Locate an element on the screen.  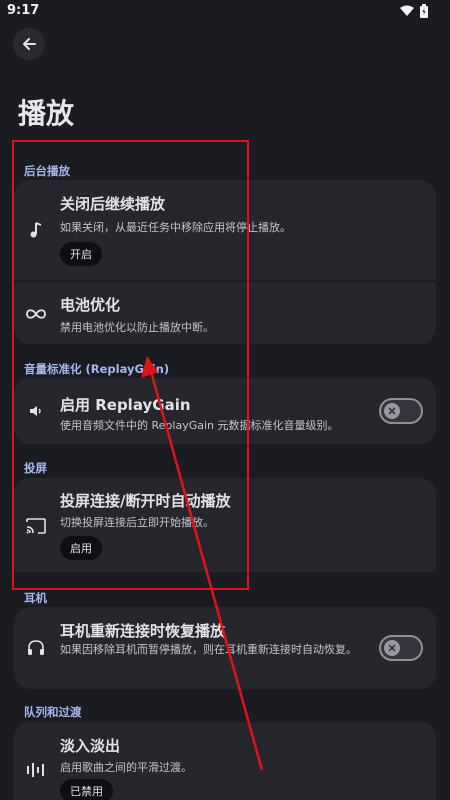
page-title: 播放 is located at coordinates (46, 113).